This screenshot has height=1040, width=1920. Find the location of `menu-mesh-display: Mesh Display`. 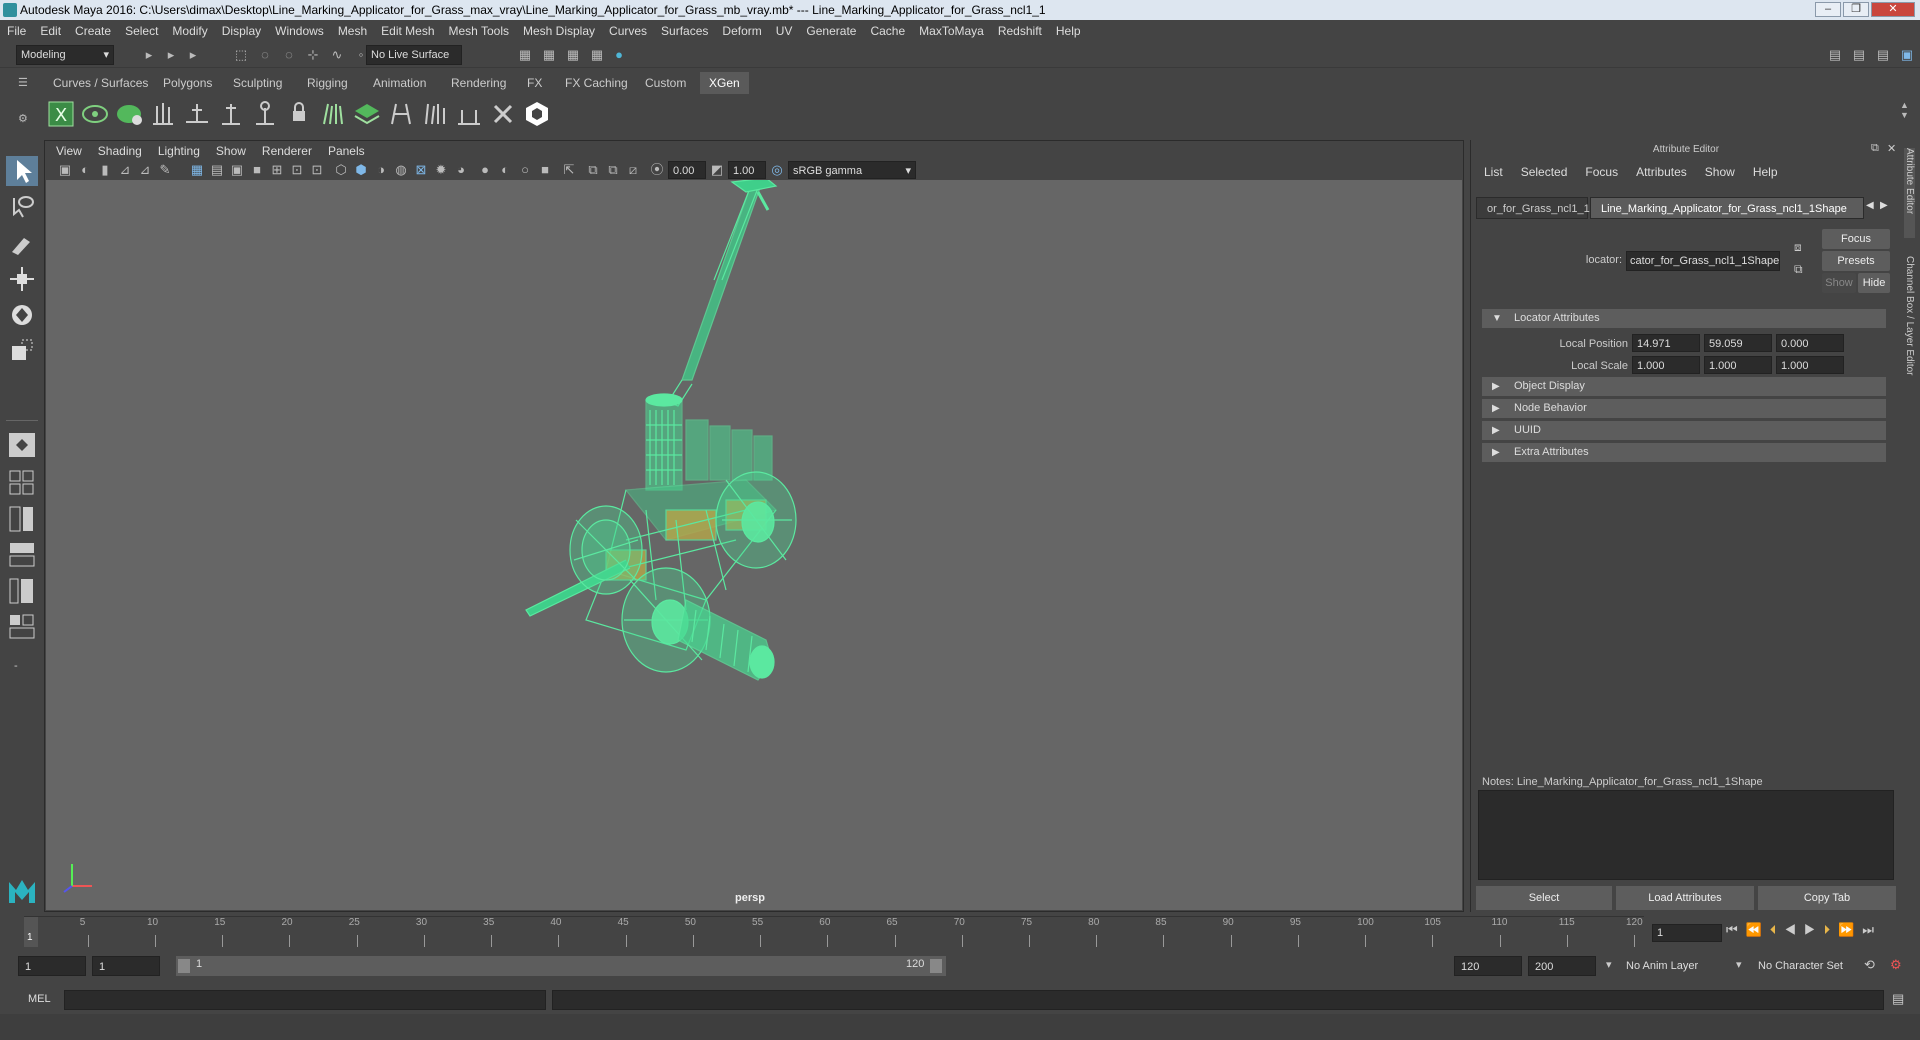

menu-mesh-display: Mesh Display is located at coordinates (559, 31).